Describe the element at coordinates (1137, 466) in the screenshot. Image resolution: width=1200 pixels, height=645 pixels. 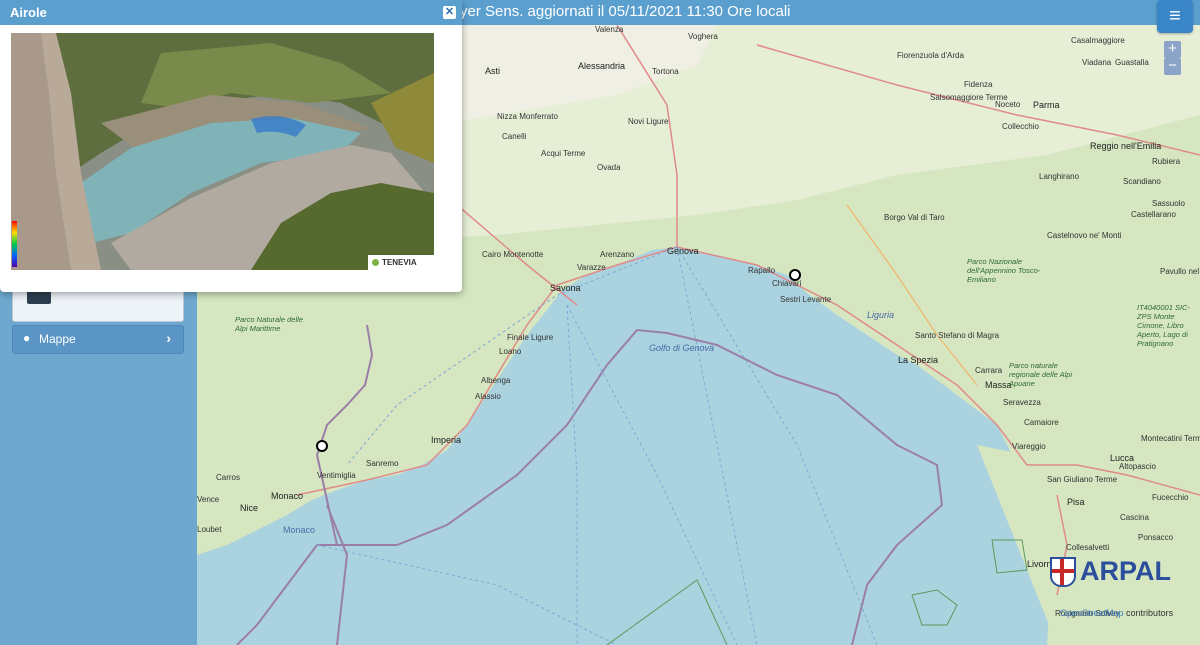
I see `map-label: Altopascio` at that location.